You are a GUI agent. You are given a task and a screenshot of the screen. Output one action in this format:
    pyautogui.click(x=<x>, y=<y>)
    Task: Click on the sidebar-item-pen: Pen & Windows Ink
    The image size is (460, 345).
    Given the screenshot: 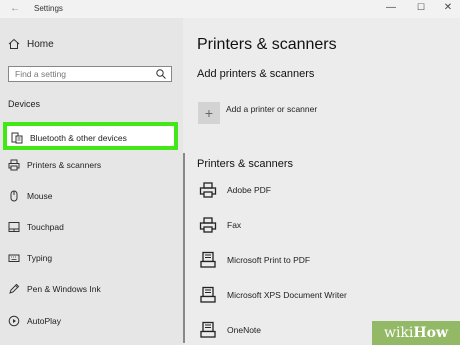 What is the action you would take?
    pyautogui.click(x=54, y=289)
    